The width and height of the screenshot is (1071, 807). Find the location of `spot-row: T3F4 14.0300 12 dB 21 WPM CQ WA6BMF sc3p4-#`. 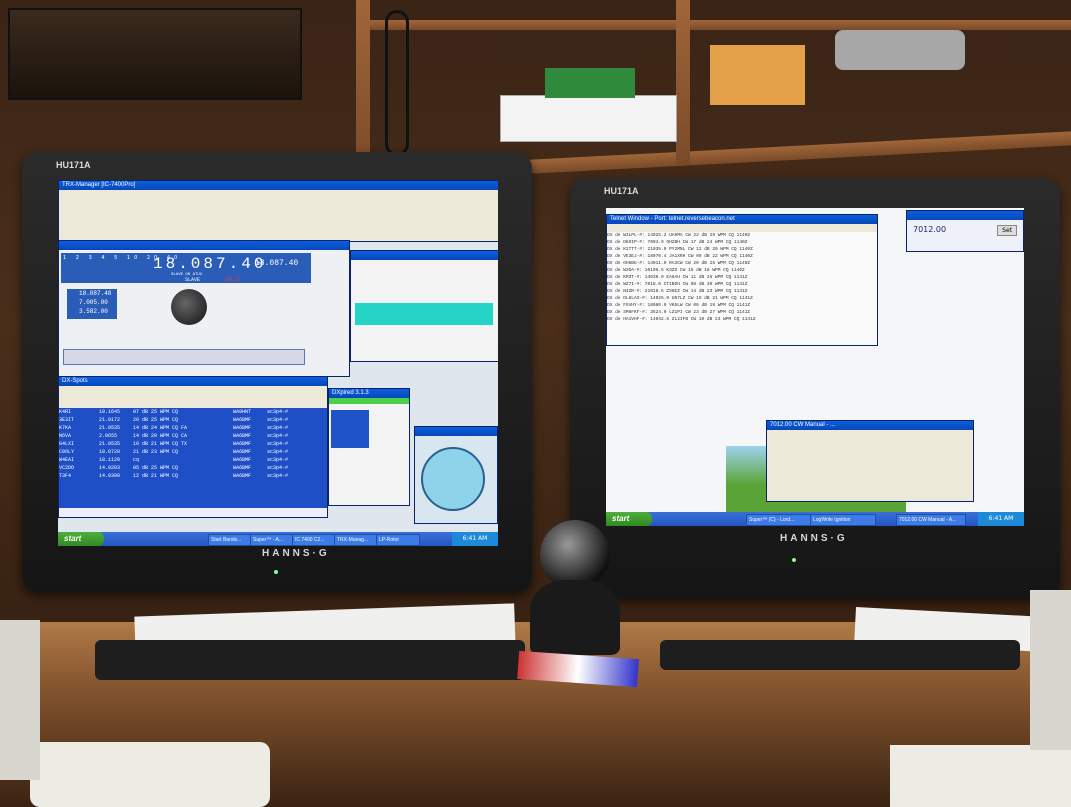

spot-row: T3F4 14.0300 12 dB 21 WPM CQ WA6BMF sc3p4-# is located at coordinates (193, 476).